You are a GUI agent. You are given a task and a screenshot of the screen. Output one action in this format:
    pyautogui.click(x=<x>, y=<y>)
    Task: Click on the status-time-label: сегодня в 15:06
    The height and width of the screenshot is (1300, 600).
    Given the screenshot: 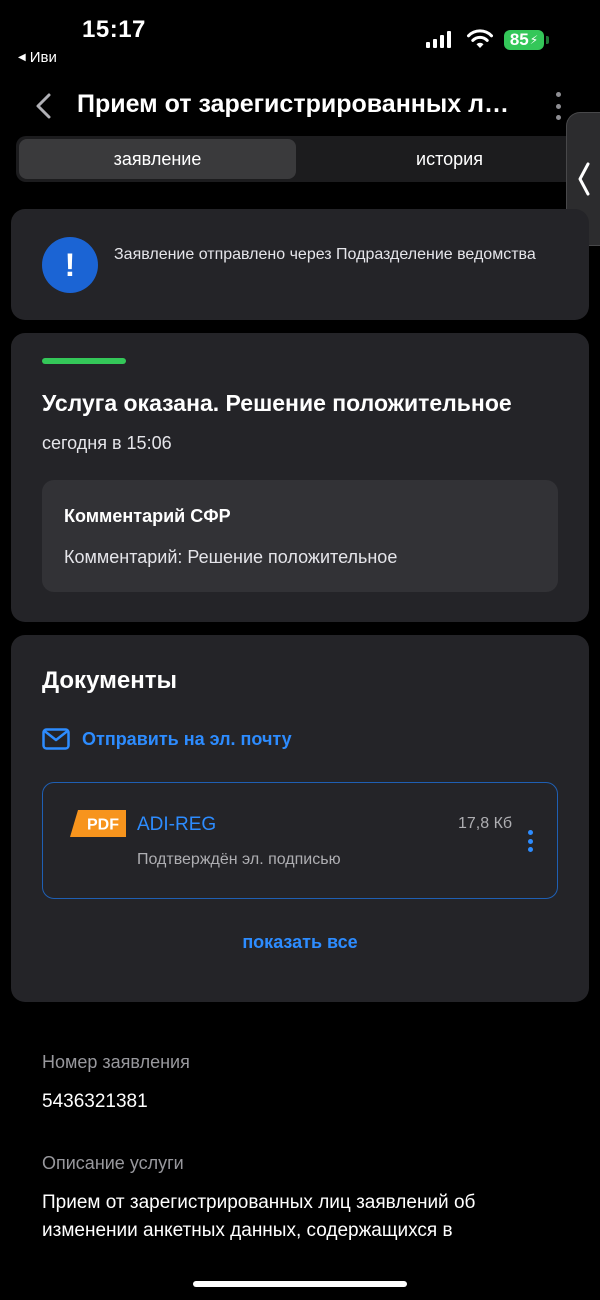 What is the action you would take?
    pyautogui.click(x=107, y=443)
    